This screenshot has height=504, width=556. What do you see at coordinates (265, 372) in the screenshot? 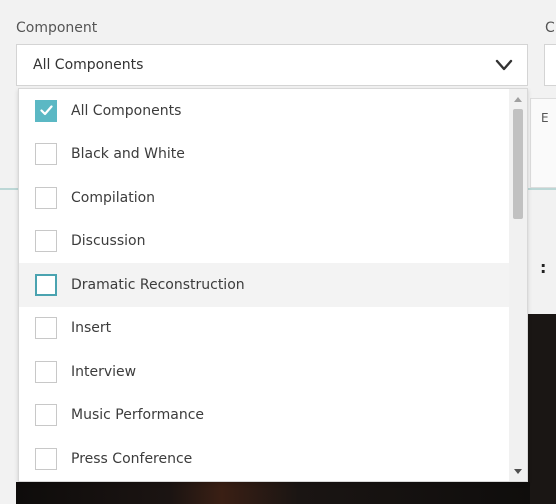
I see `option-interview: Interview` at bounding box center [265, 372].